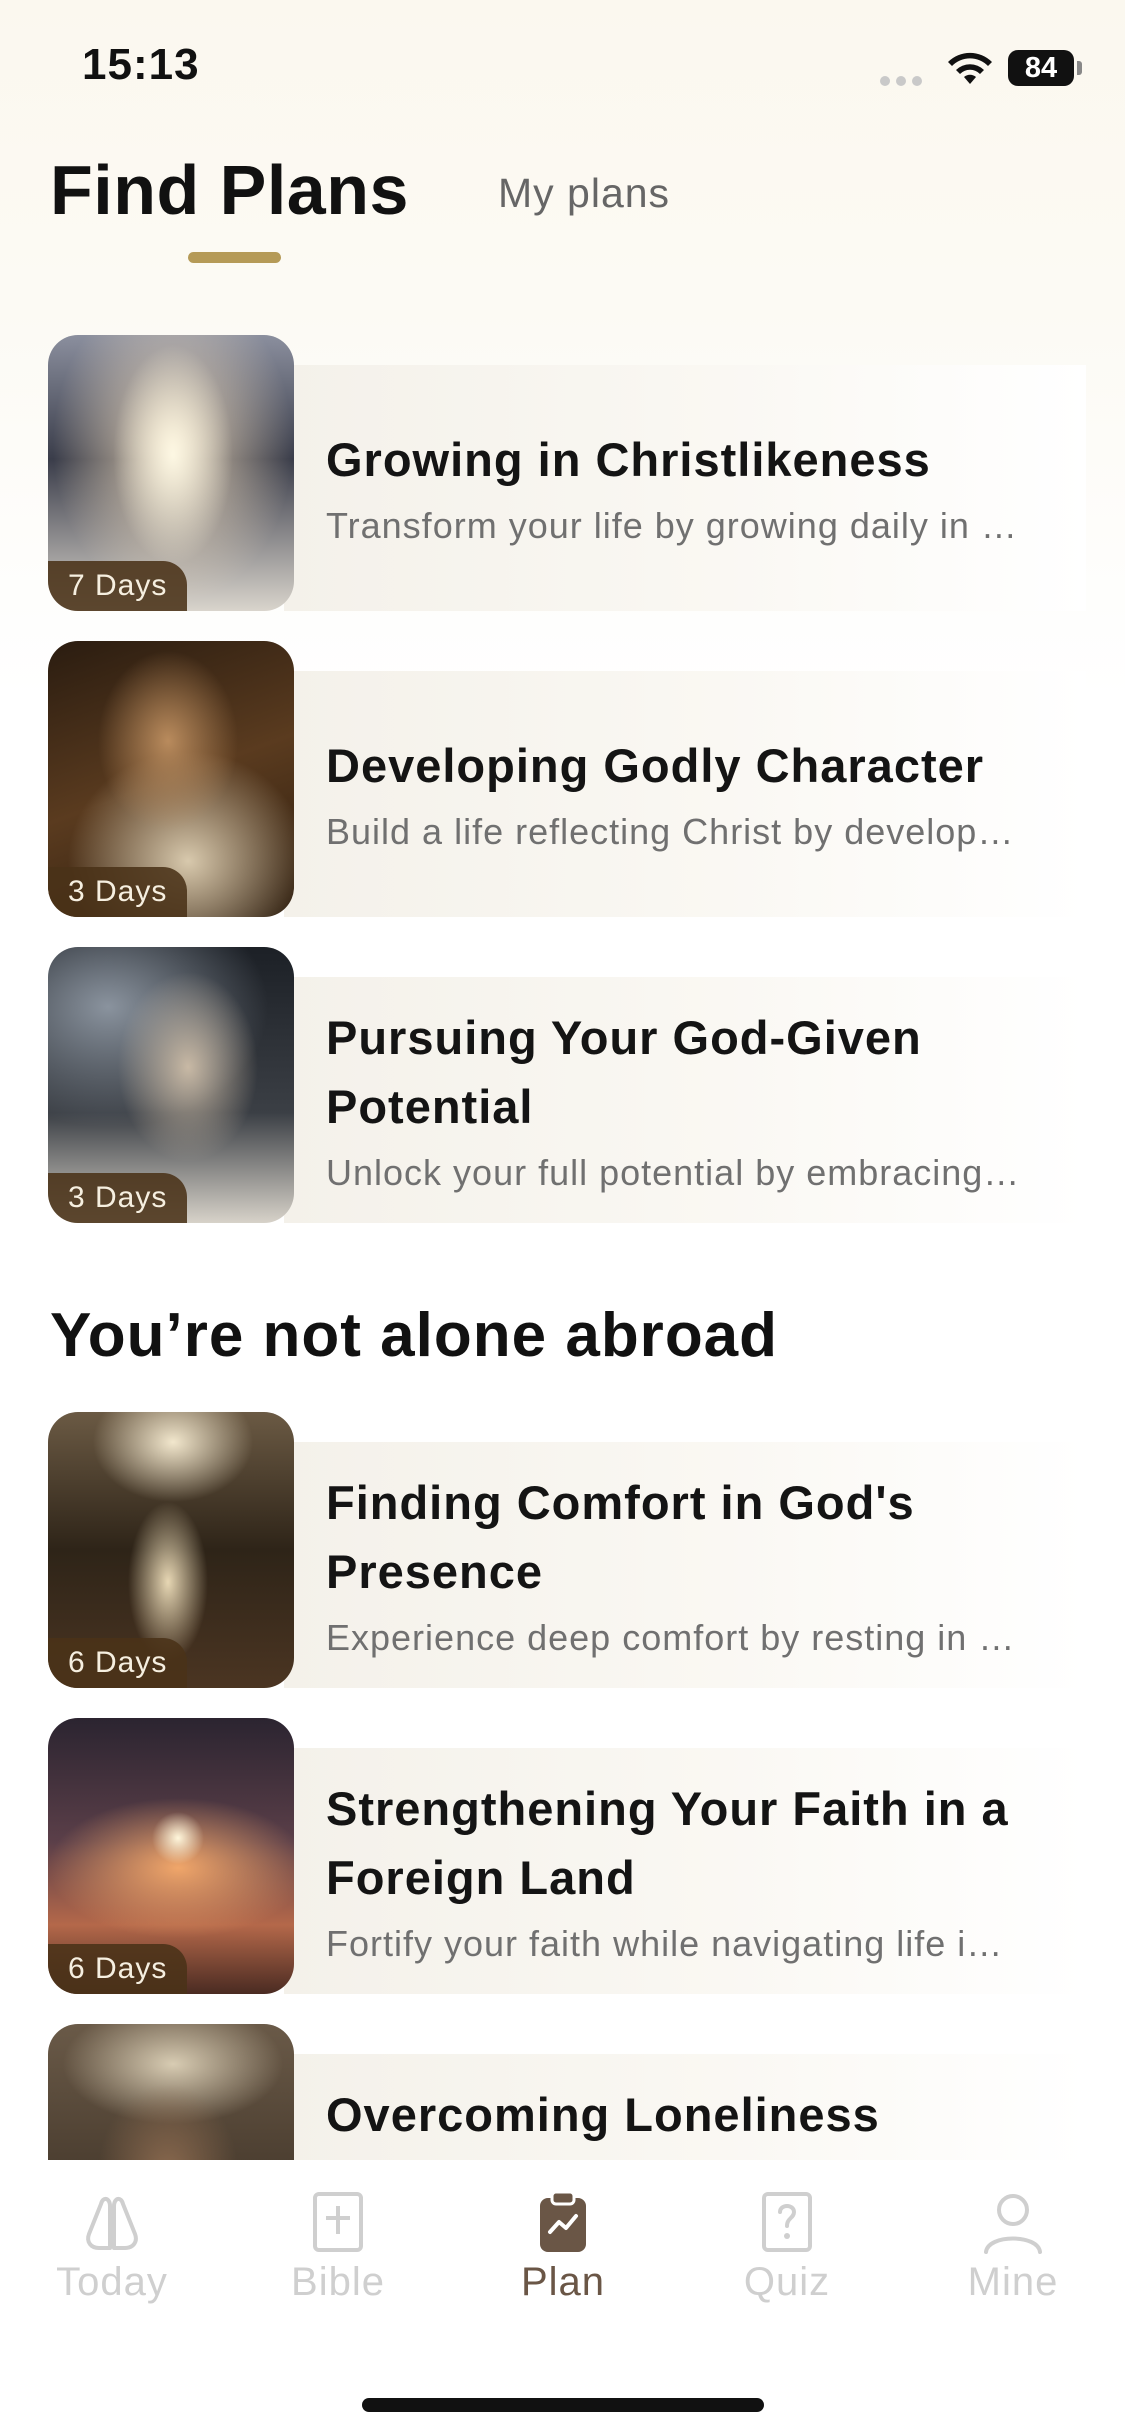 This screenshot has width=1125, height=2436. Describe the element at coordinates (904, 82) in the screenshot. I see `cellular-signal-icon` at that location.